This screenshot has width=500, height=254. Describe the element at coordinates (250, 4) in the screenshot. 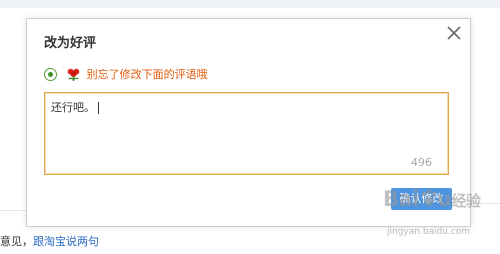

I see `page-header-strip` at that location.